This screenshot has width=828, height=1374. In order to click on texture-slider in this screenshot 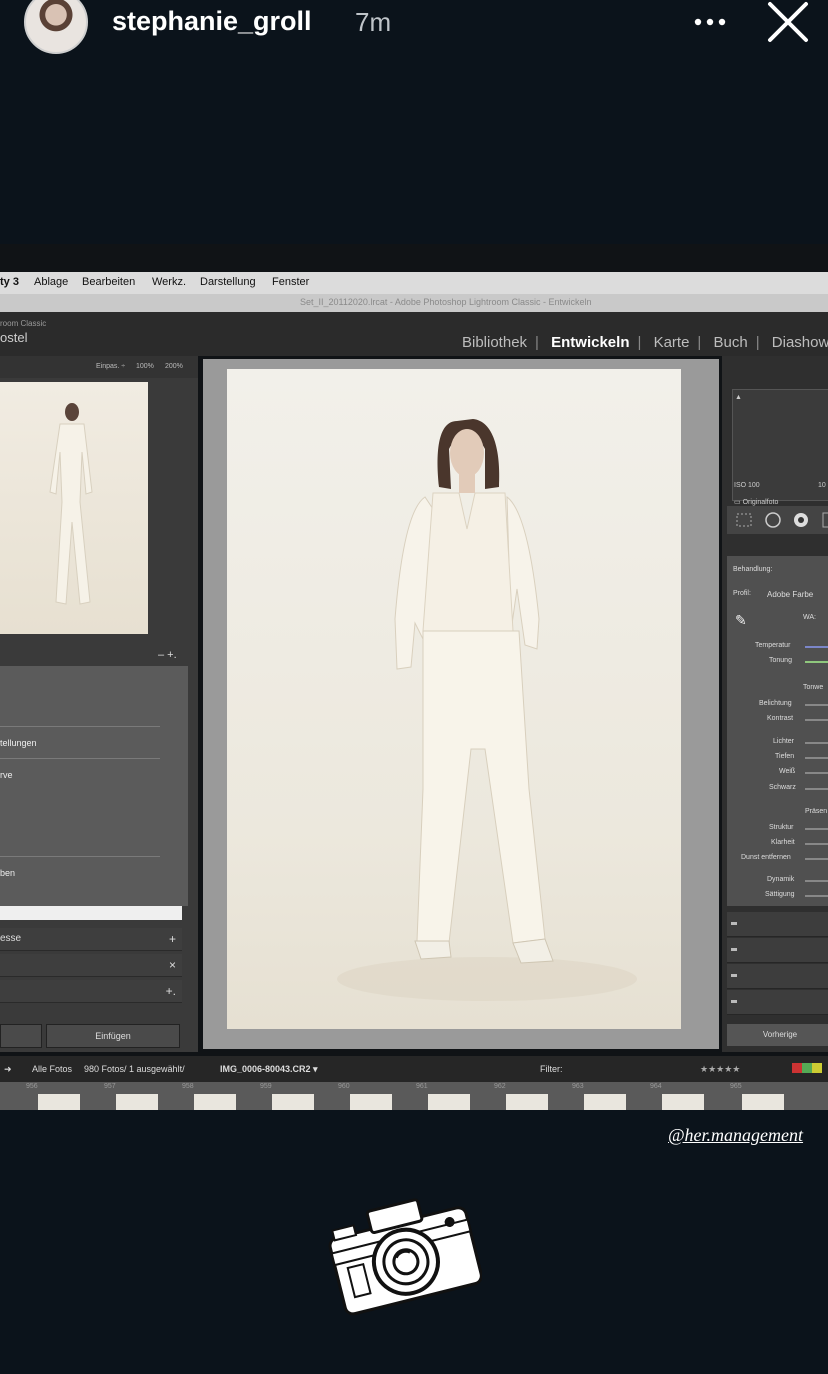, I will do `click(816, 829)`.